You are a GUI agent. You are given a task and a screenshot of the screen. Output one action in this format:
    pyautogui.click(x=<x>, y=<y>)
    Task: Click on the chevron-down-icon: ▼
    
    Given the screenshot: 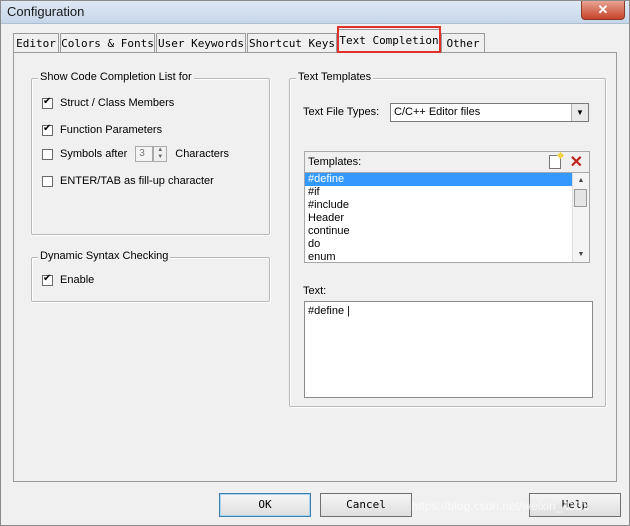 What is the action you would take?
    pyautogui.click(x=579, y=112)
    